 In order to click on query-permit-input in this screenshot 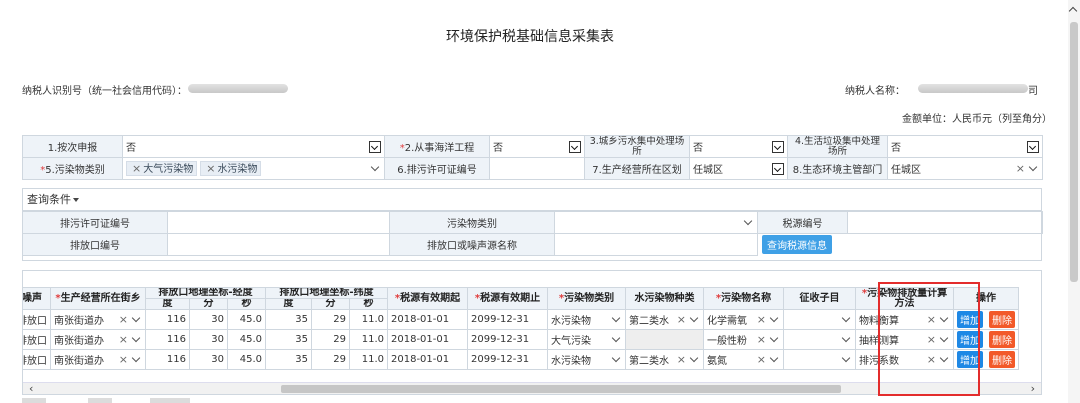, I will do `click(278, 222)`.